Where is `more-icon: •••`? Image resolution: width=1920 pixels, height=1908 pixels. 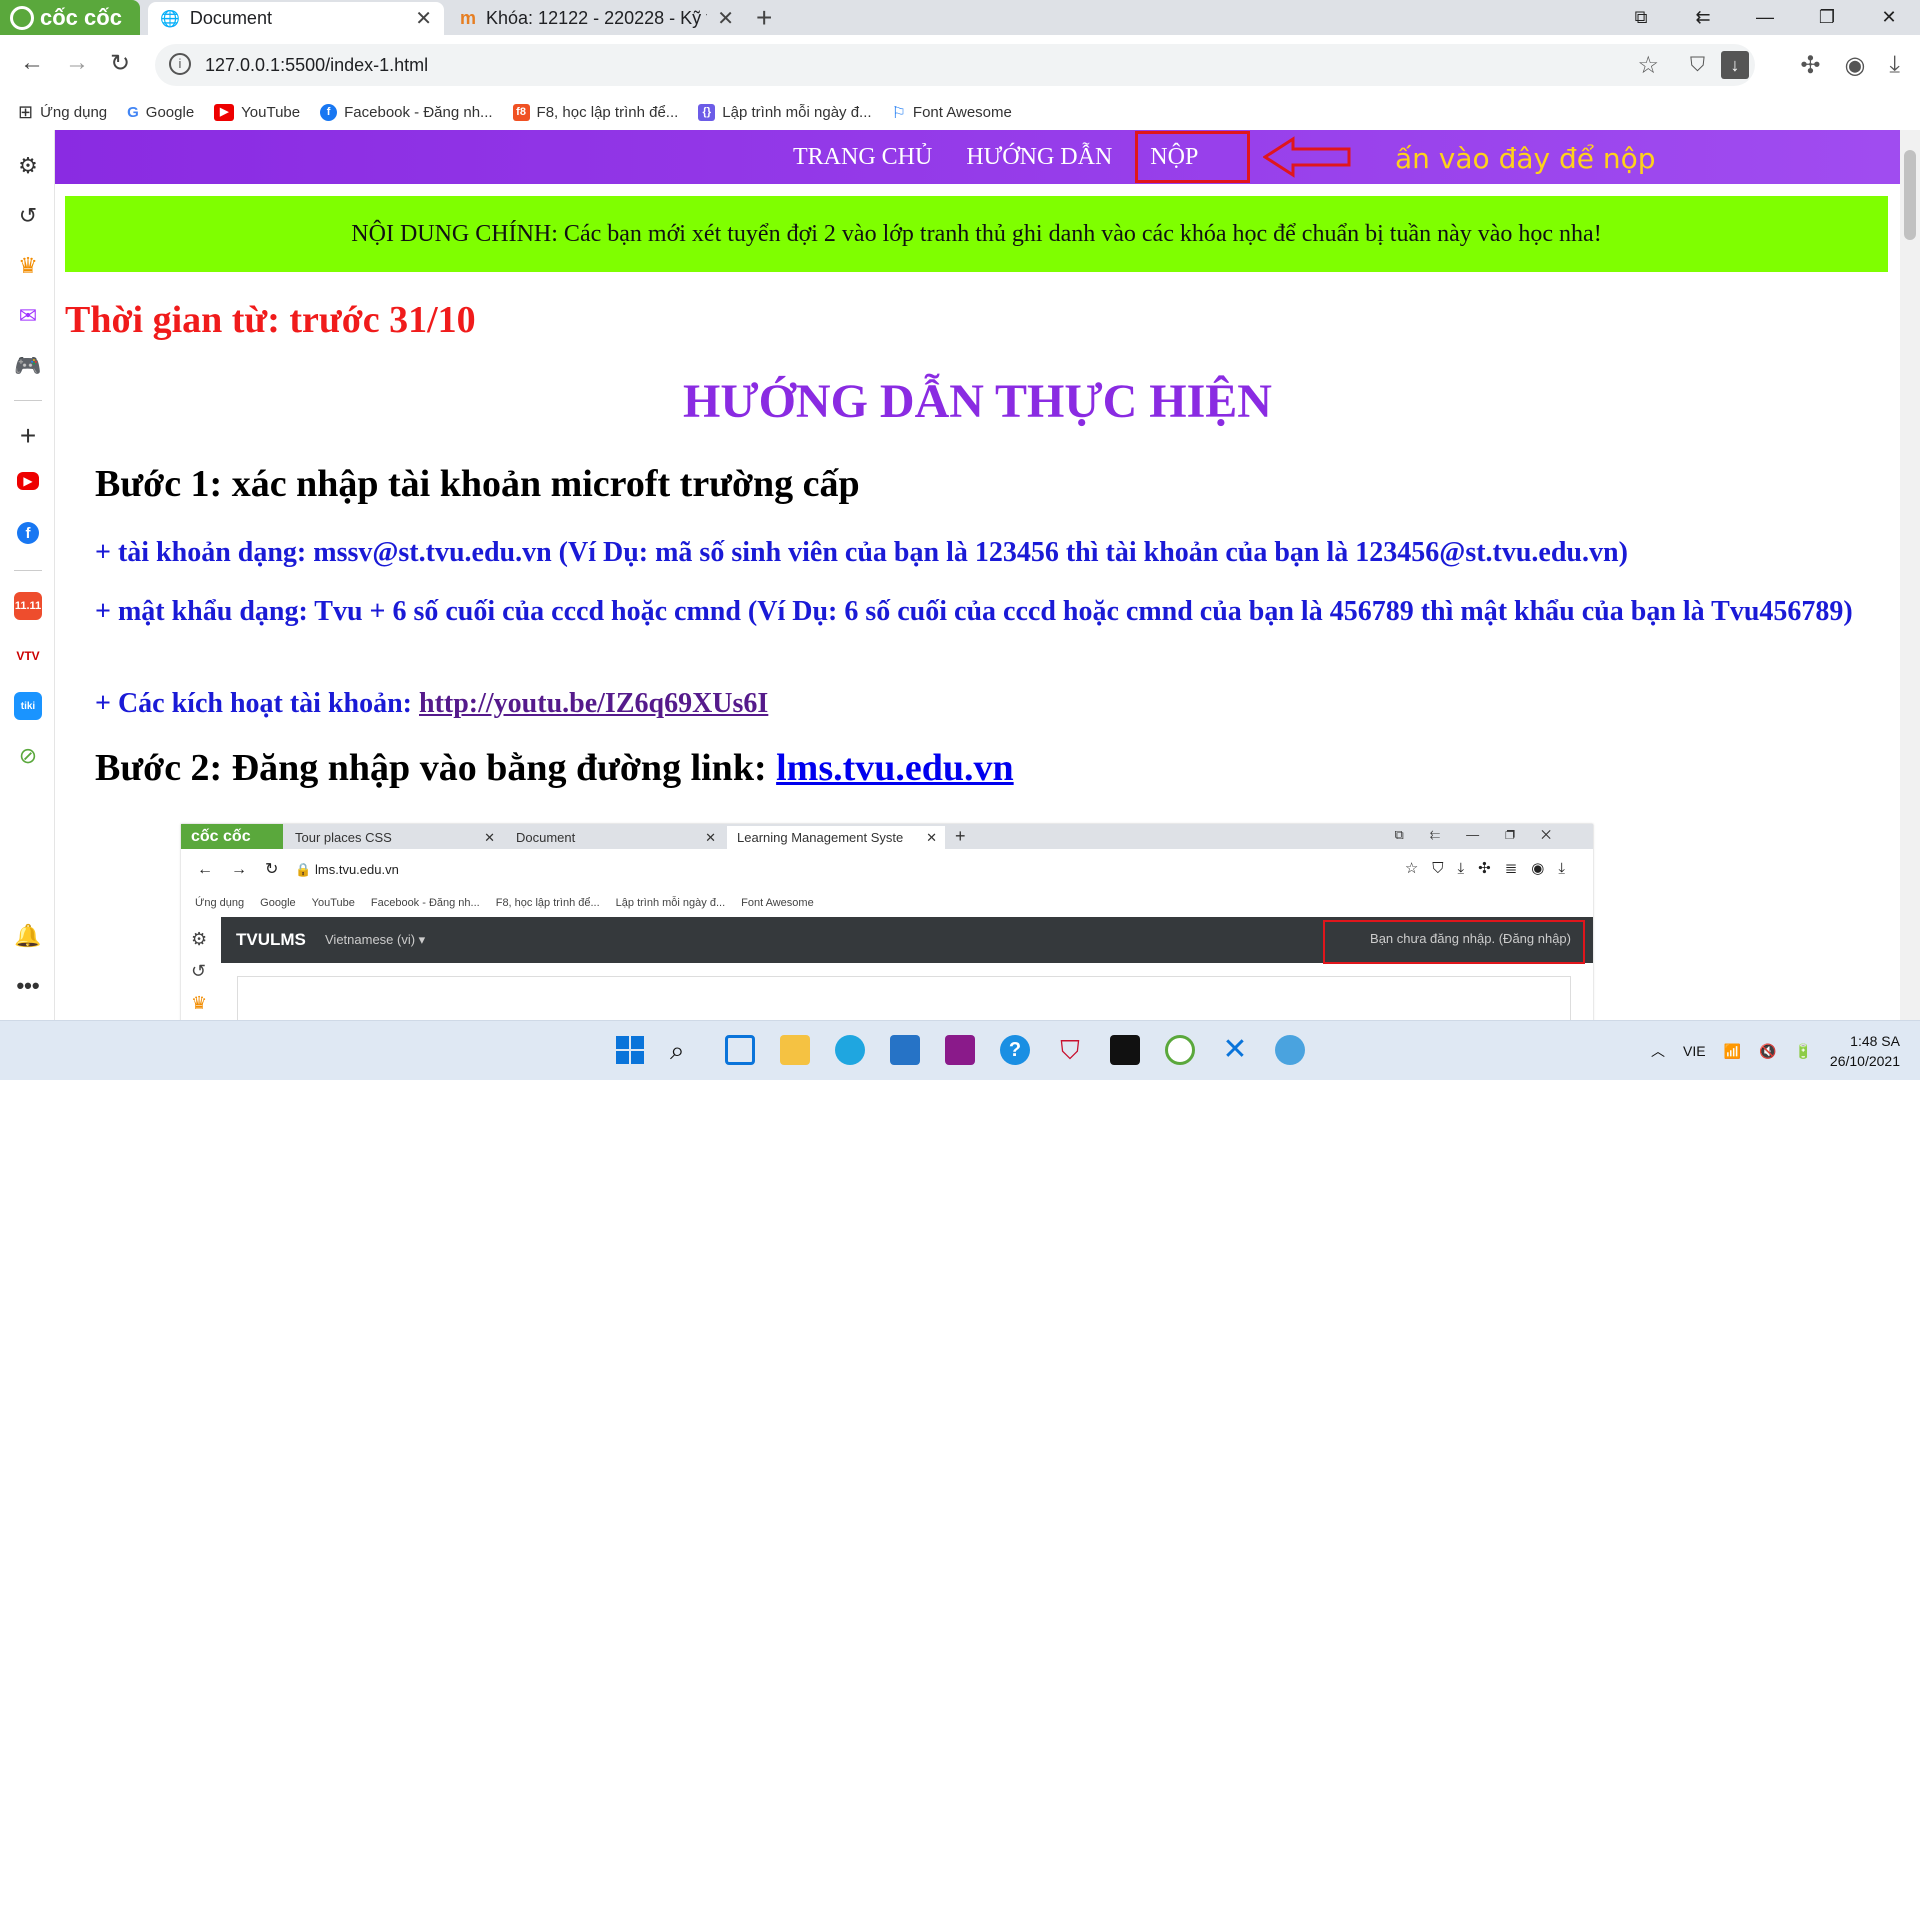
more-icon: ••• is located at coordinates (28, 986).